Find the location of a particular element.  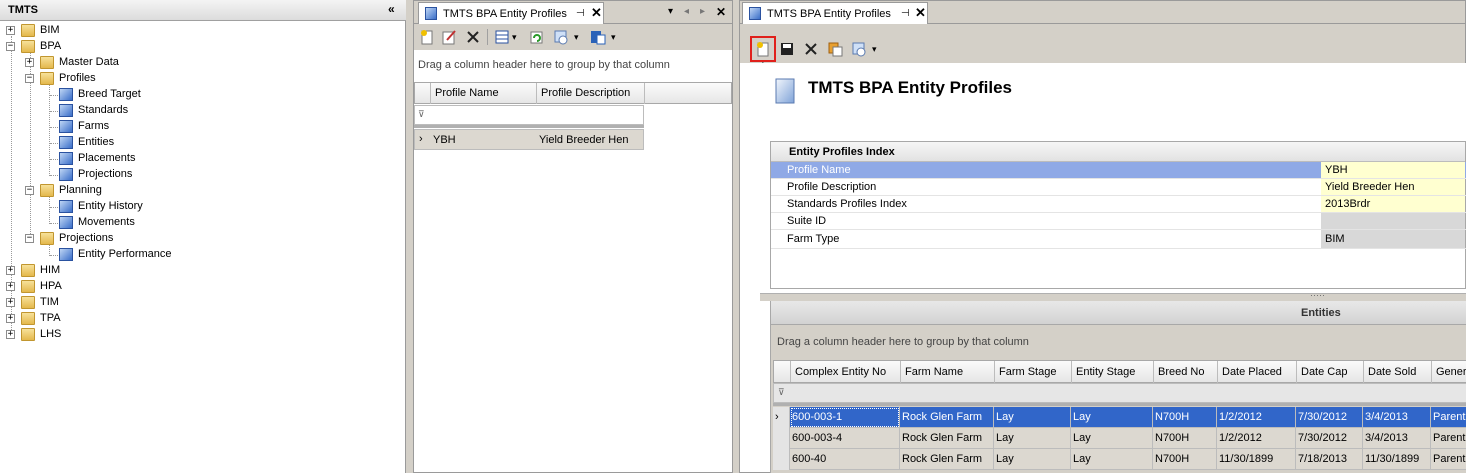

tree-node-label: Placements is located at coordinates (107, 158).